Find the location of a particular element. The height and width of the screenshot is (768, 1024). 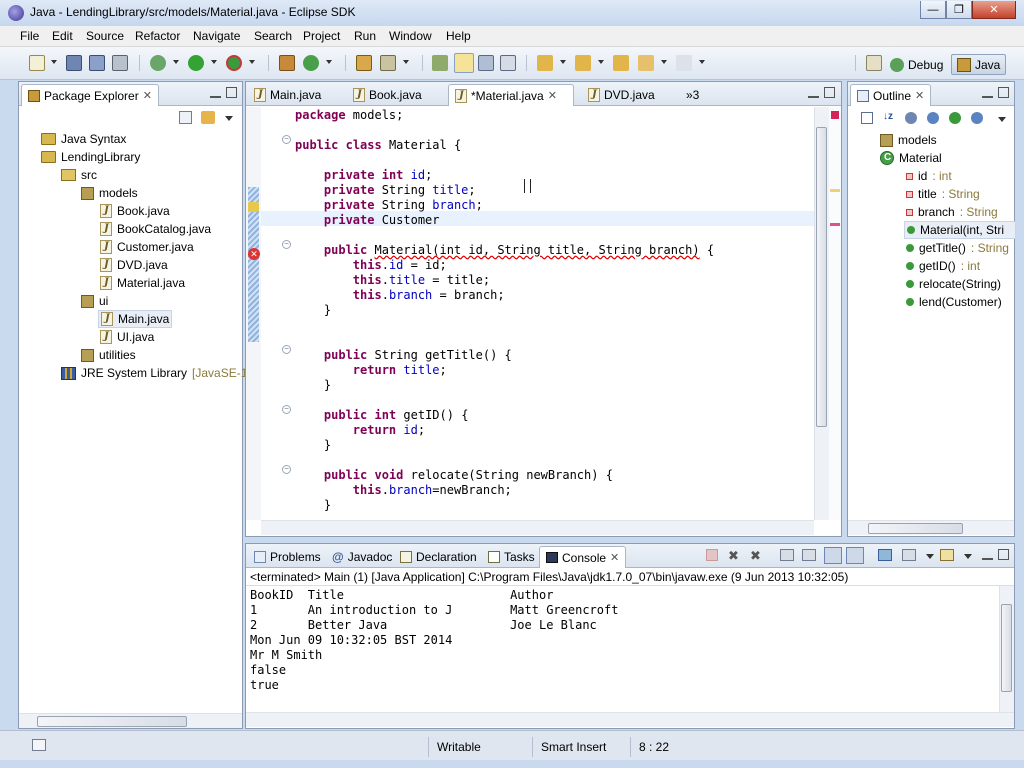

menu-search: Search is located at coordinates (273, 36).